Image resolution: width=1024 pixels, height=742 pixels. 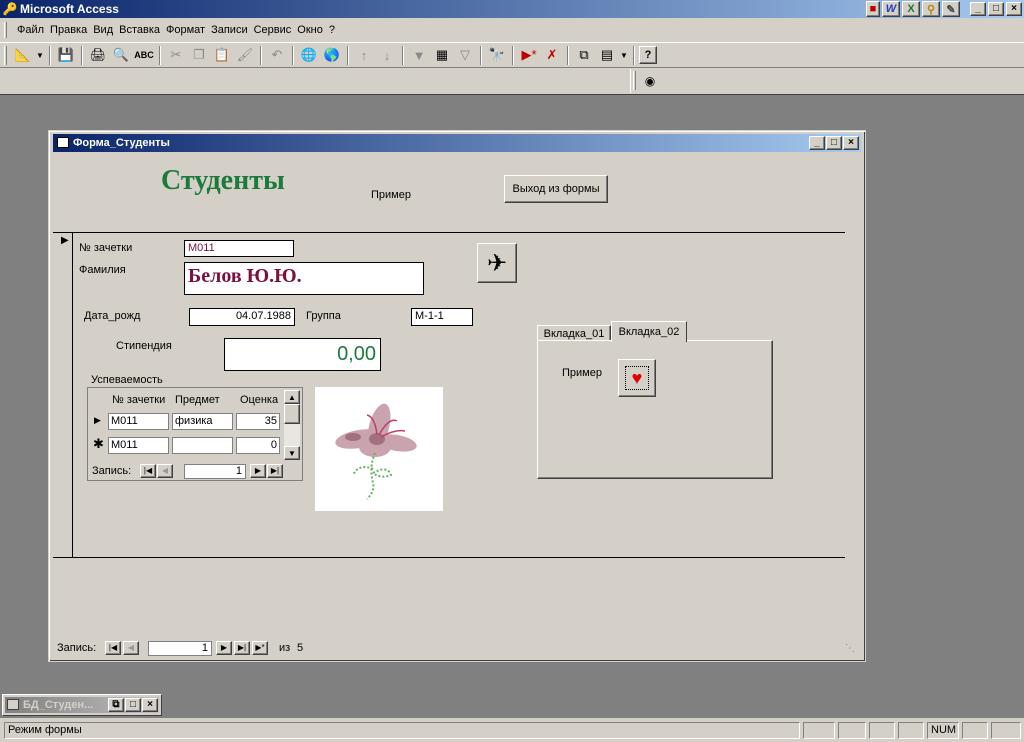 I want to click on menu-file: Файл, so click(x=30, y=30).